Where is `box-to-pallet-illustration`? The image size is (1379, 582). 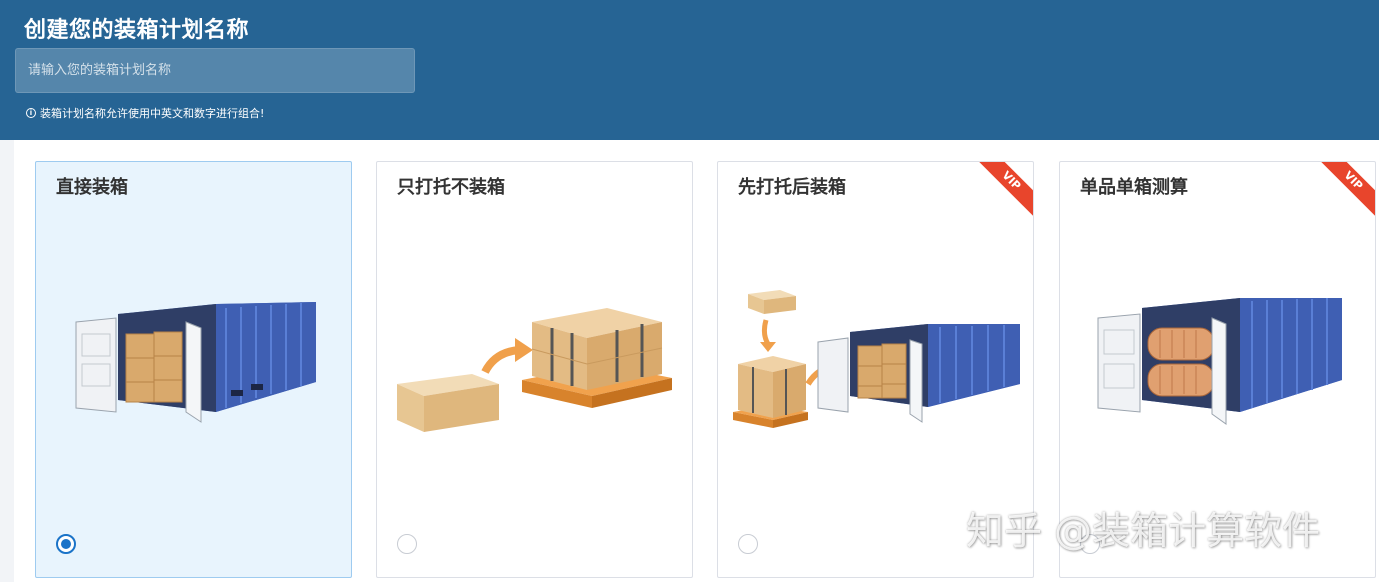 box-to-pallet-illustration is located at coordinates (534, 370).